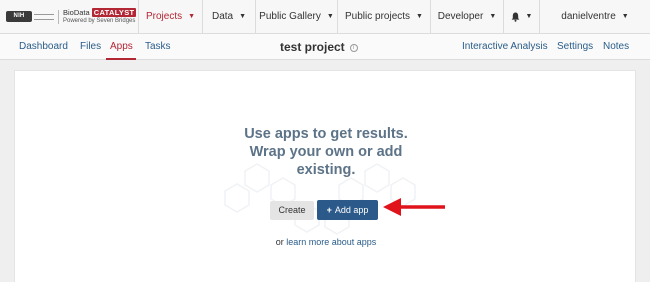 The image size is (650, 282). I want to click on link-settings: Settings, so click(575, 46).